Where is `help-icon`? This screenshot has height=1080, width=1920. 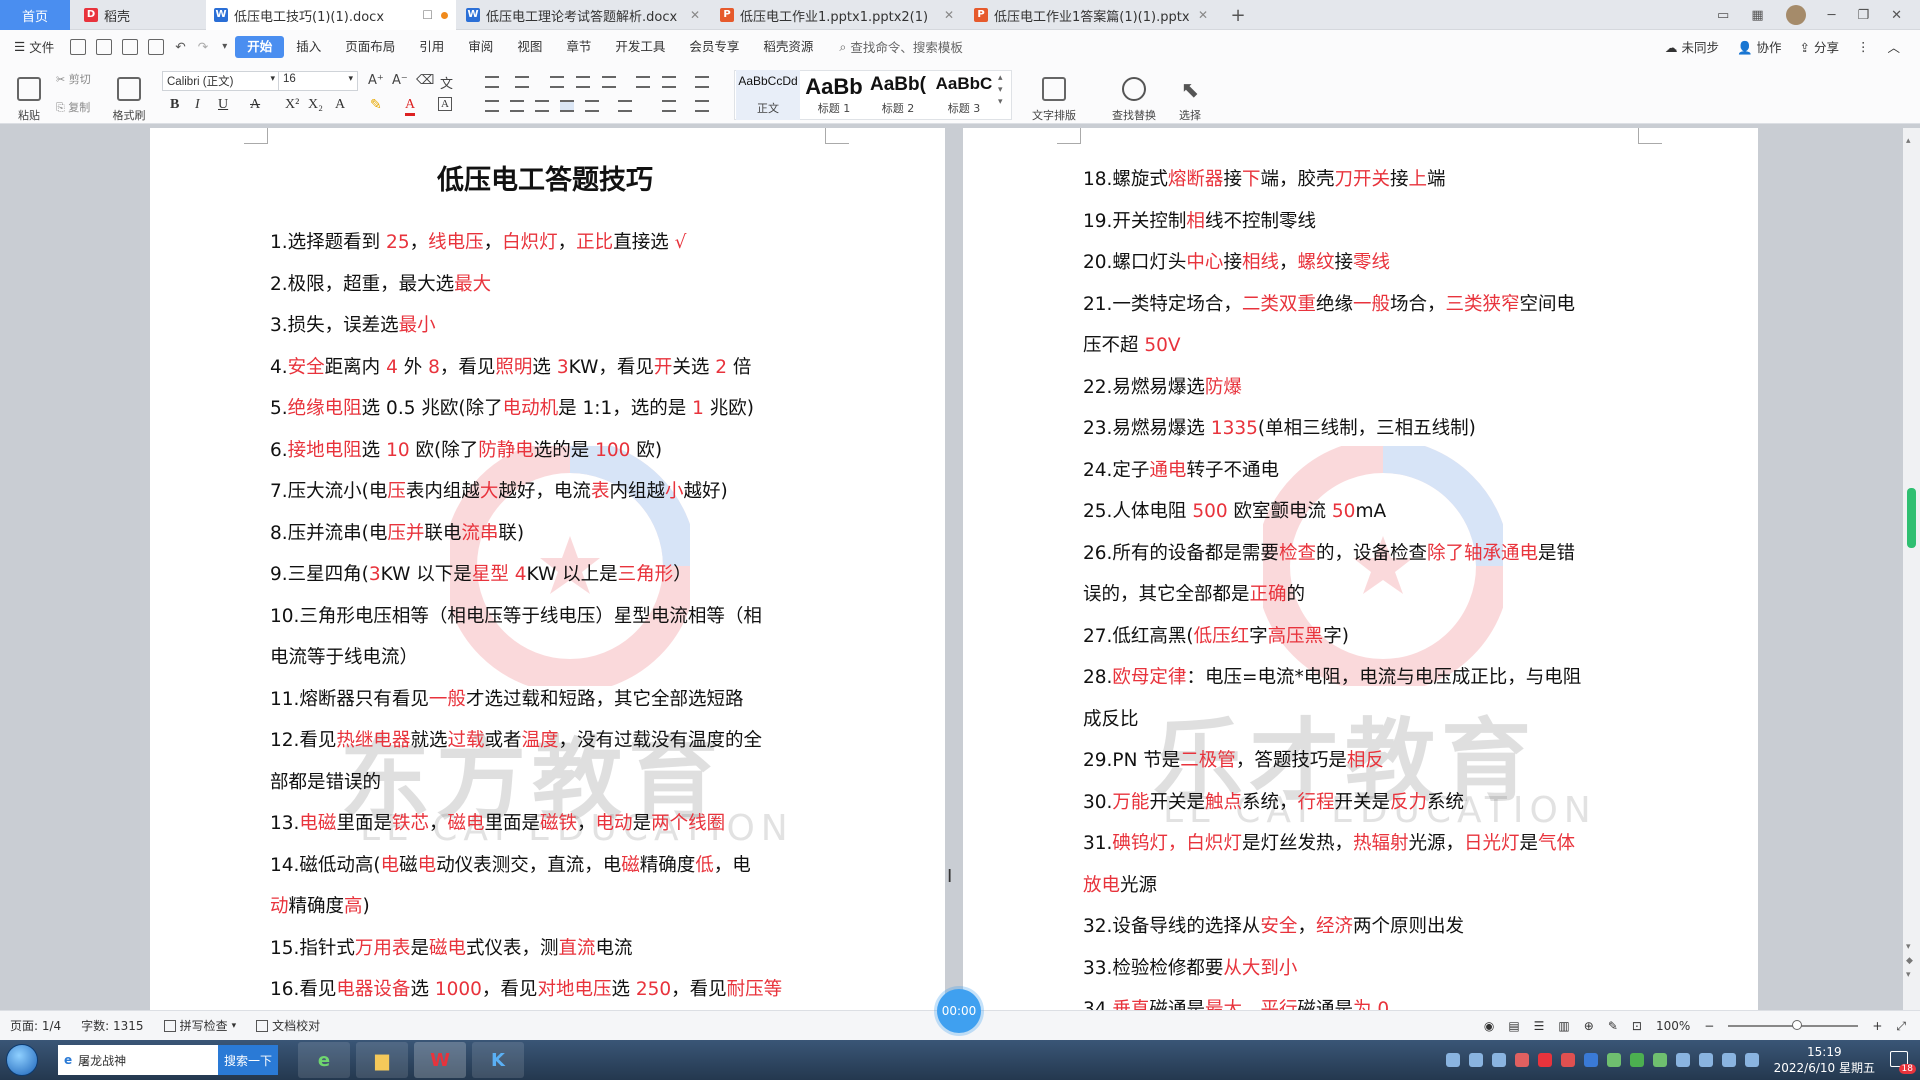 help-icon is located at coordinates (1475, 1060).